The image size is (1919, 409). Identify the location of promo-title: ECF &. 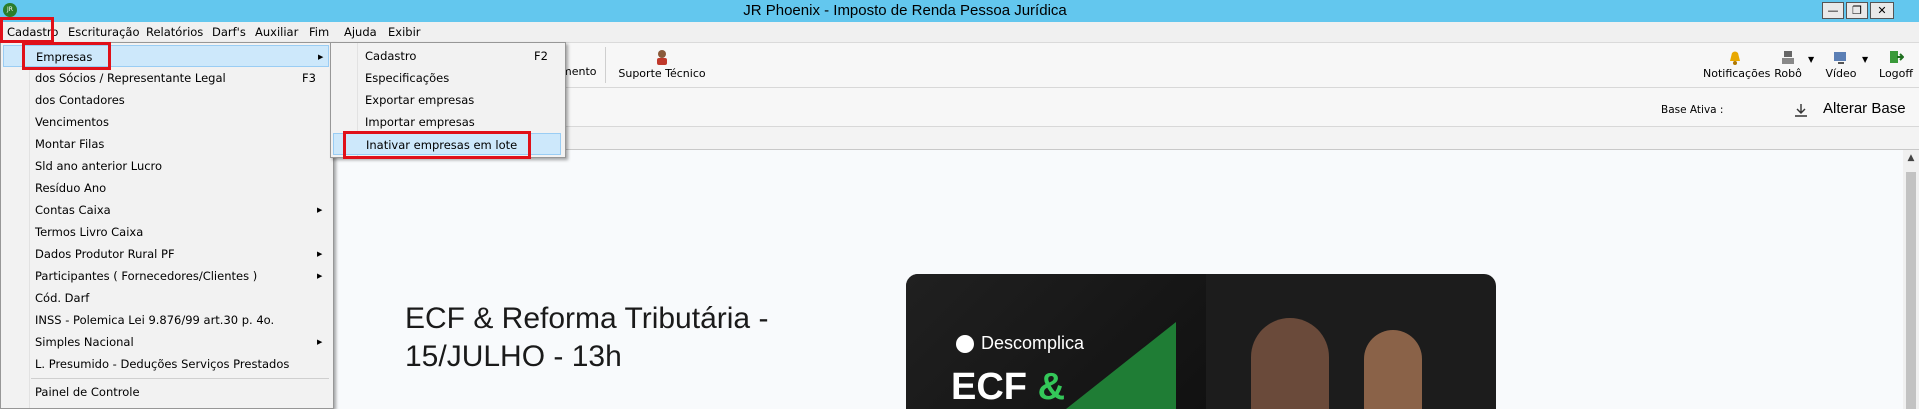
(1008, 387).